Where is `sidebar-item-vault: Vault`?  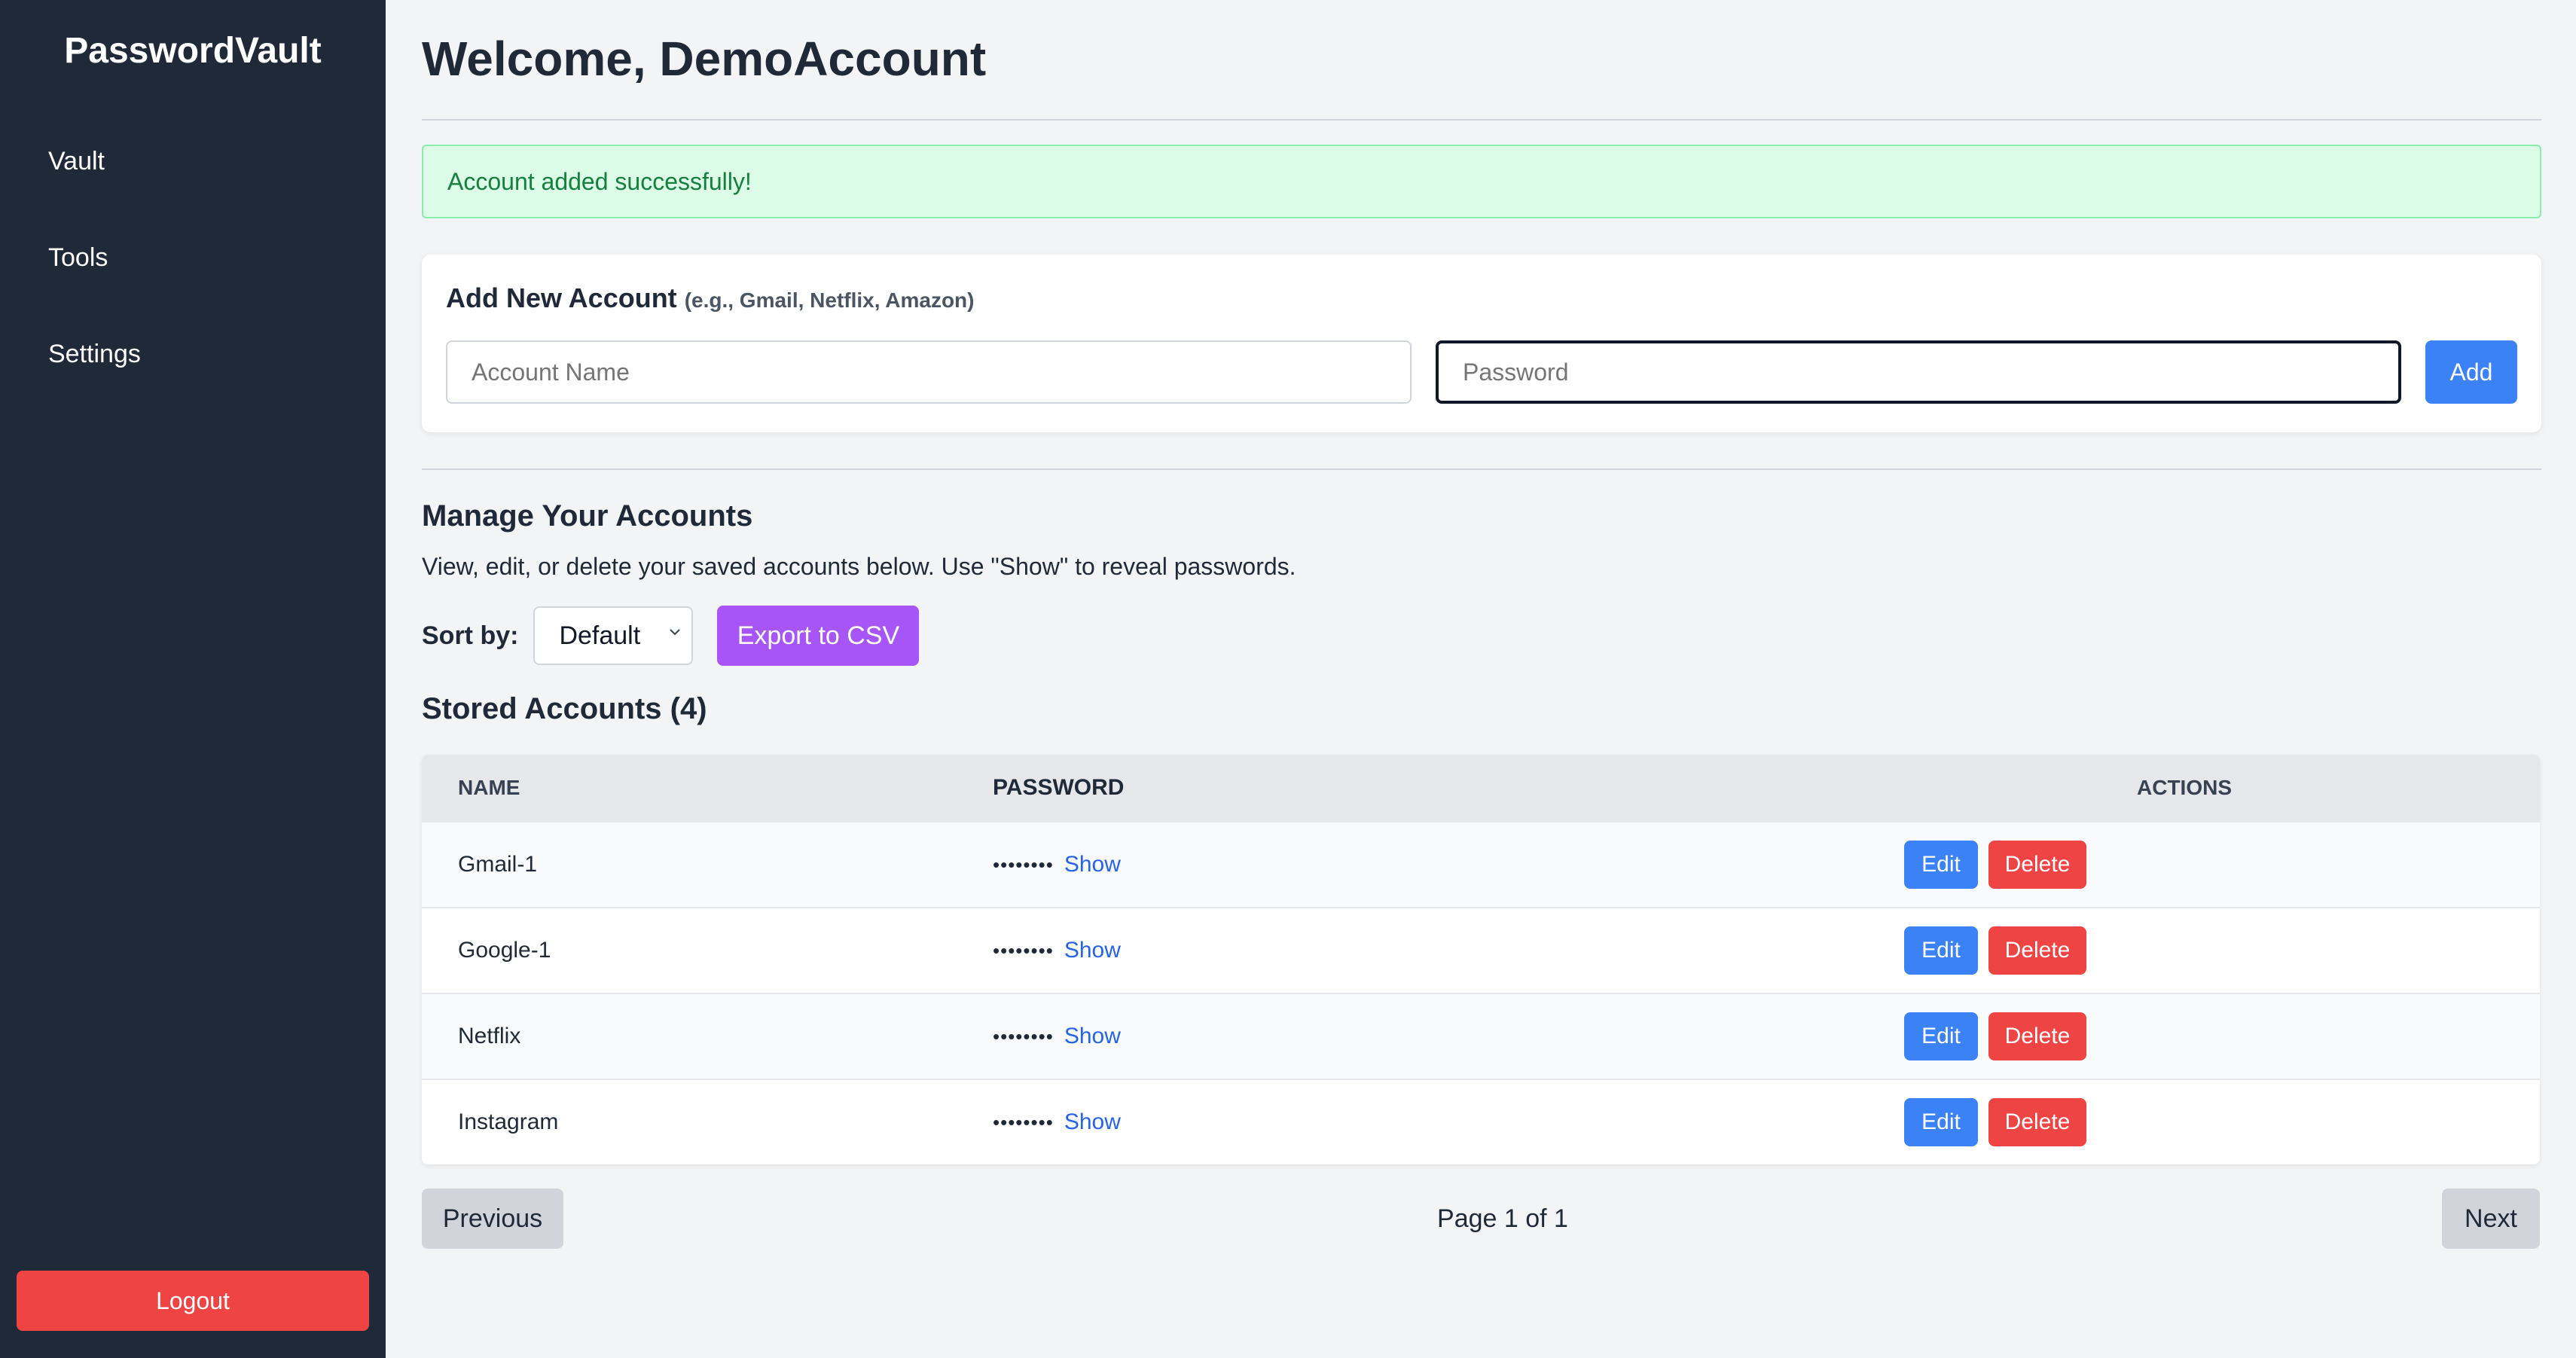 sidebar-item-vault: Vault is located at coordinates (193, 161).